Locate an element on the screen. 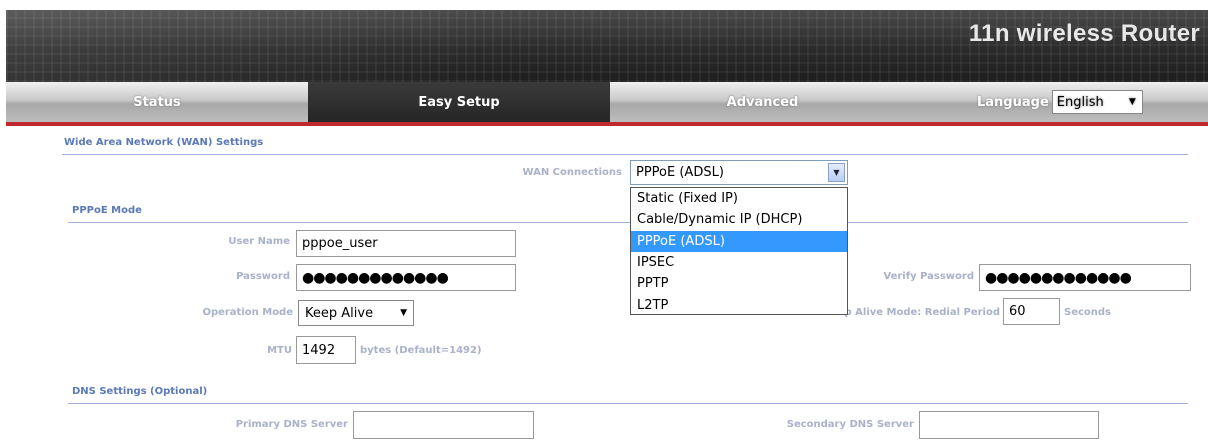  nav-divider is located at coordinates (607, 124).